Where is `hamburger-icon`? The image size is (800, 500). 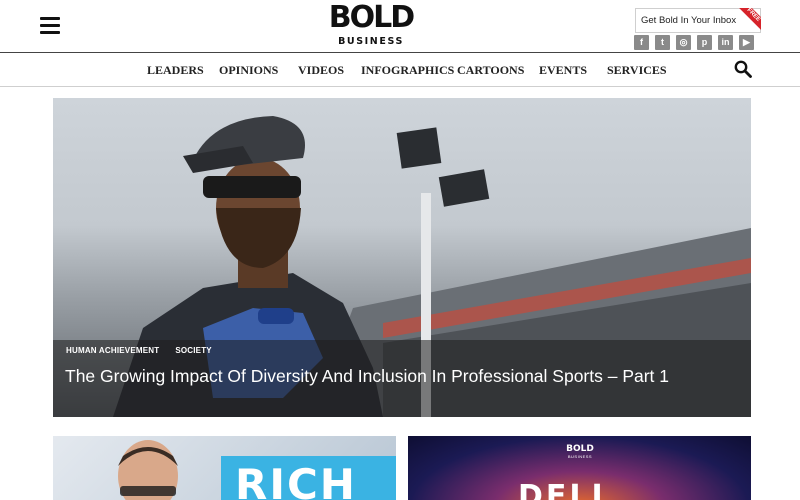 hamburger-icon is located at coordinates (50, 25).